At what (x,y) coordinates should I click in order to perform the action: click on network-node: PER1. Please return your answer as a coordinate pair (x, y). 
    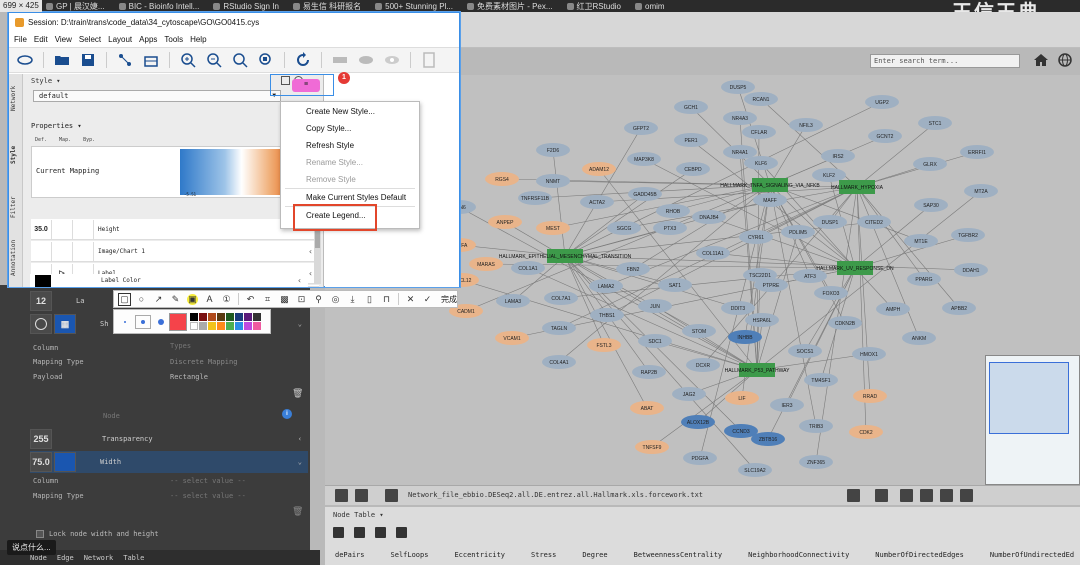
    Looking at the image, I should click on (691, 140).